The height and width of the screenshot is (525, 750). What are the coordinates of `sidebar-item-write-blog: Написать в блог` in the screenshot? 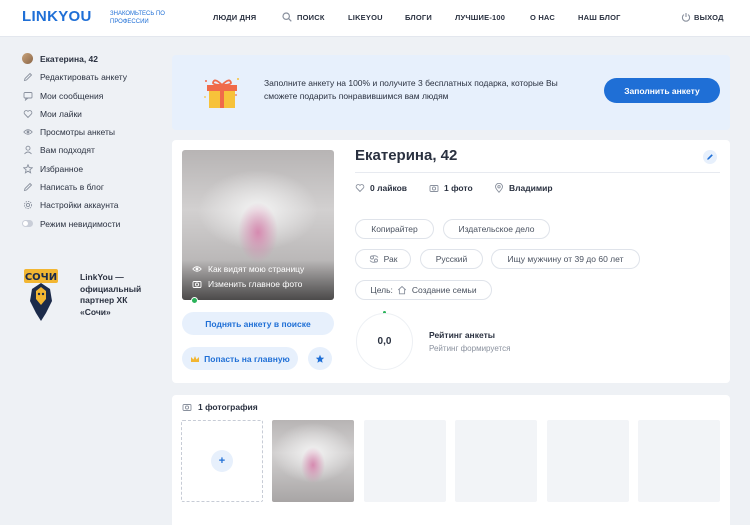 It's located at (63, 186).